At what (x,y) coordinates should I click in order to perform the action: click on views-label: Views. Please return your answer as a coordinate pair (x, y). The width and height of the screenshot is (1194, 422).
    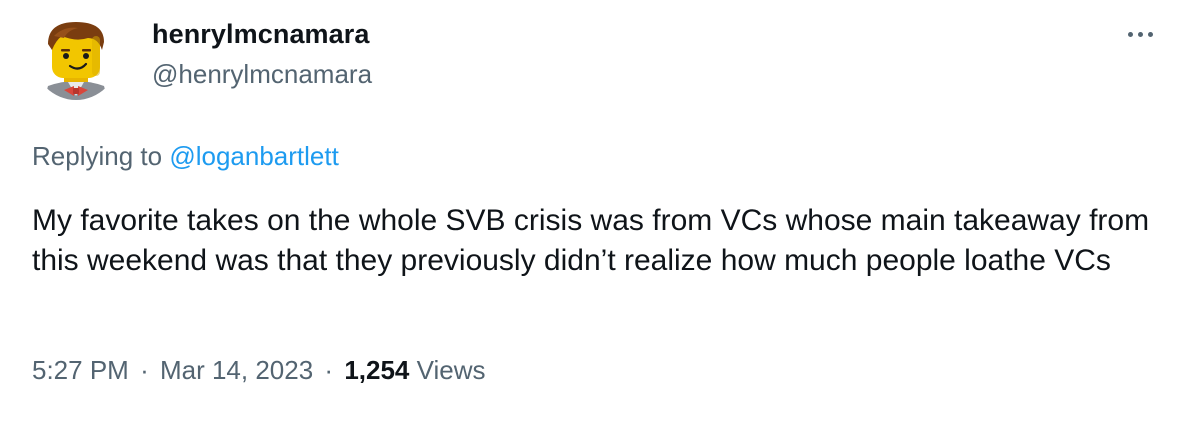
    Looking at the image, I should click on (451, 370).